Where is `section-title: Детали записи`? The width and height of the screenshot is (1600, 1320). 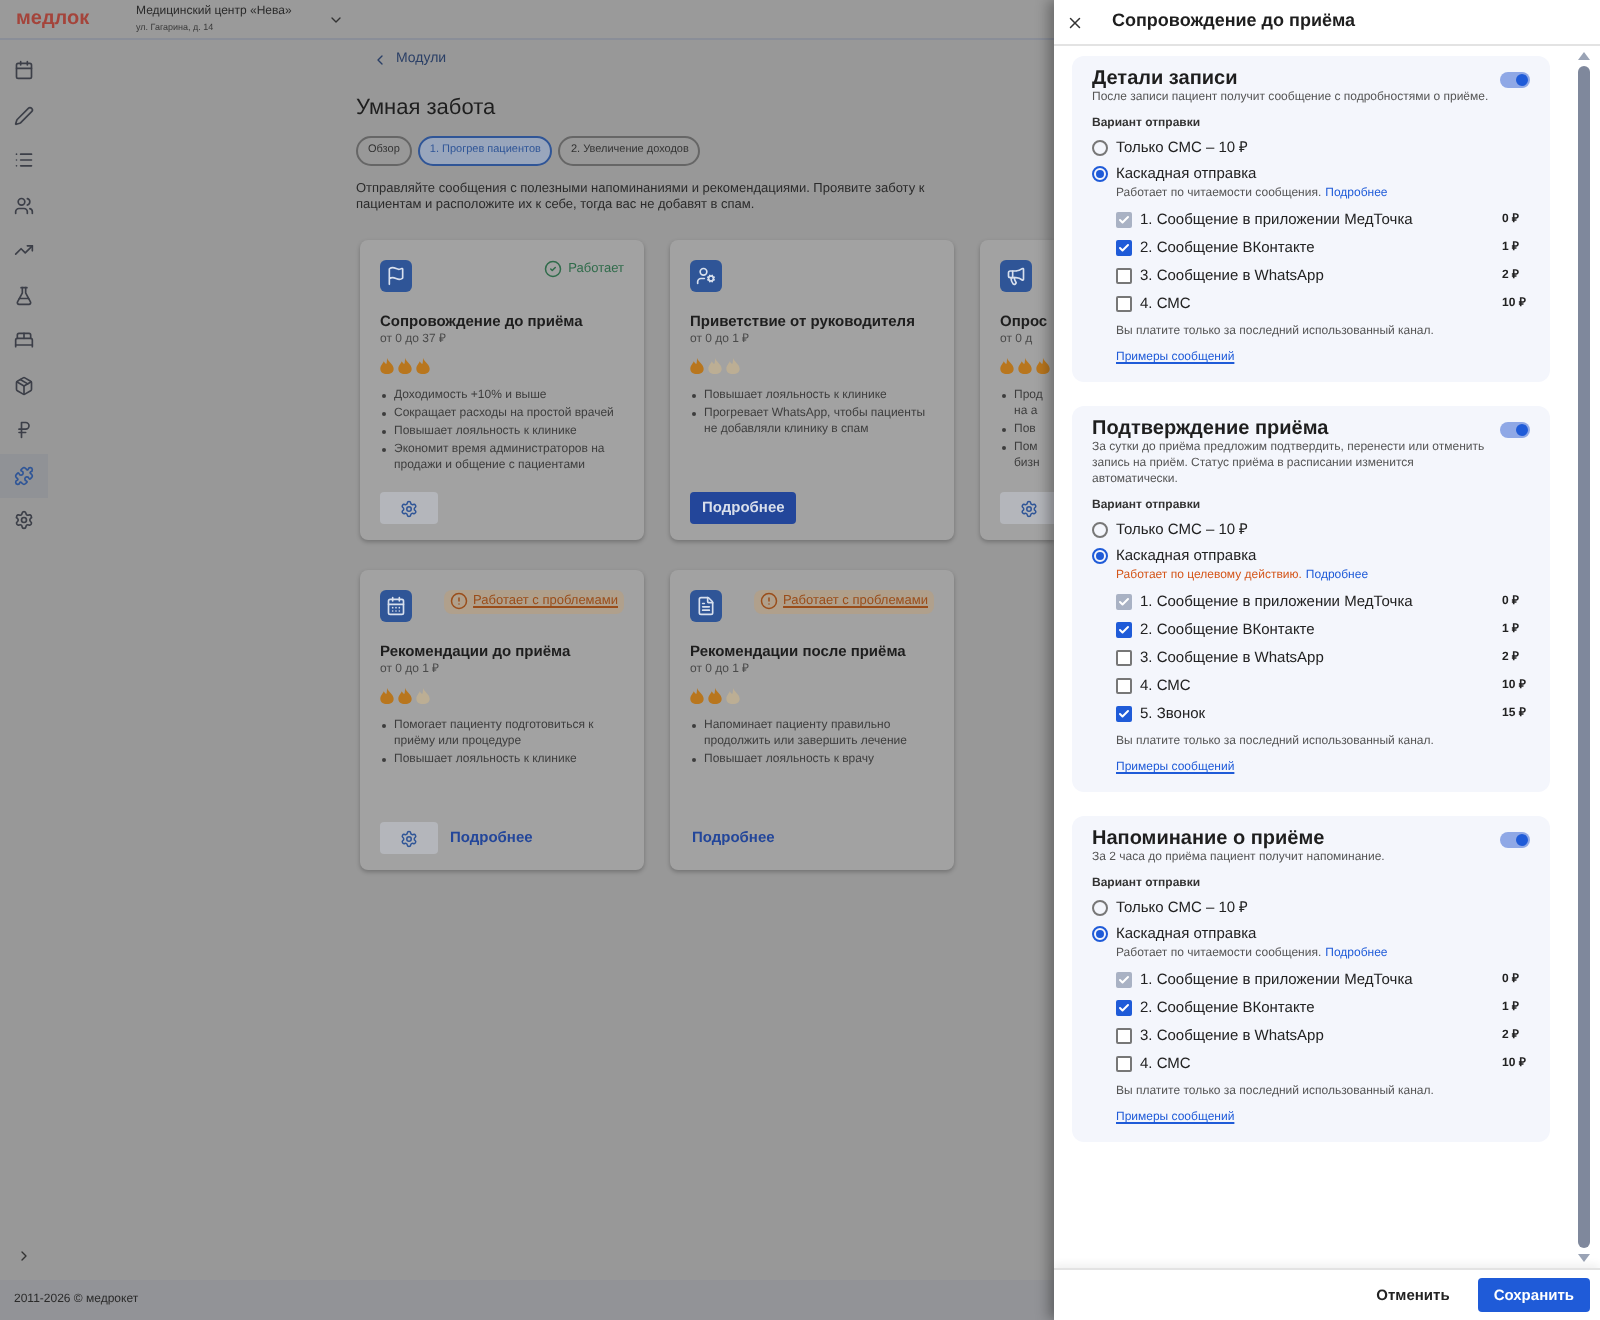 section-title: Детали записи is located at coordinates (1165, 80).